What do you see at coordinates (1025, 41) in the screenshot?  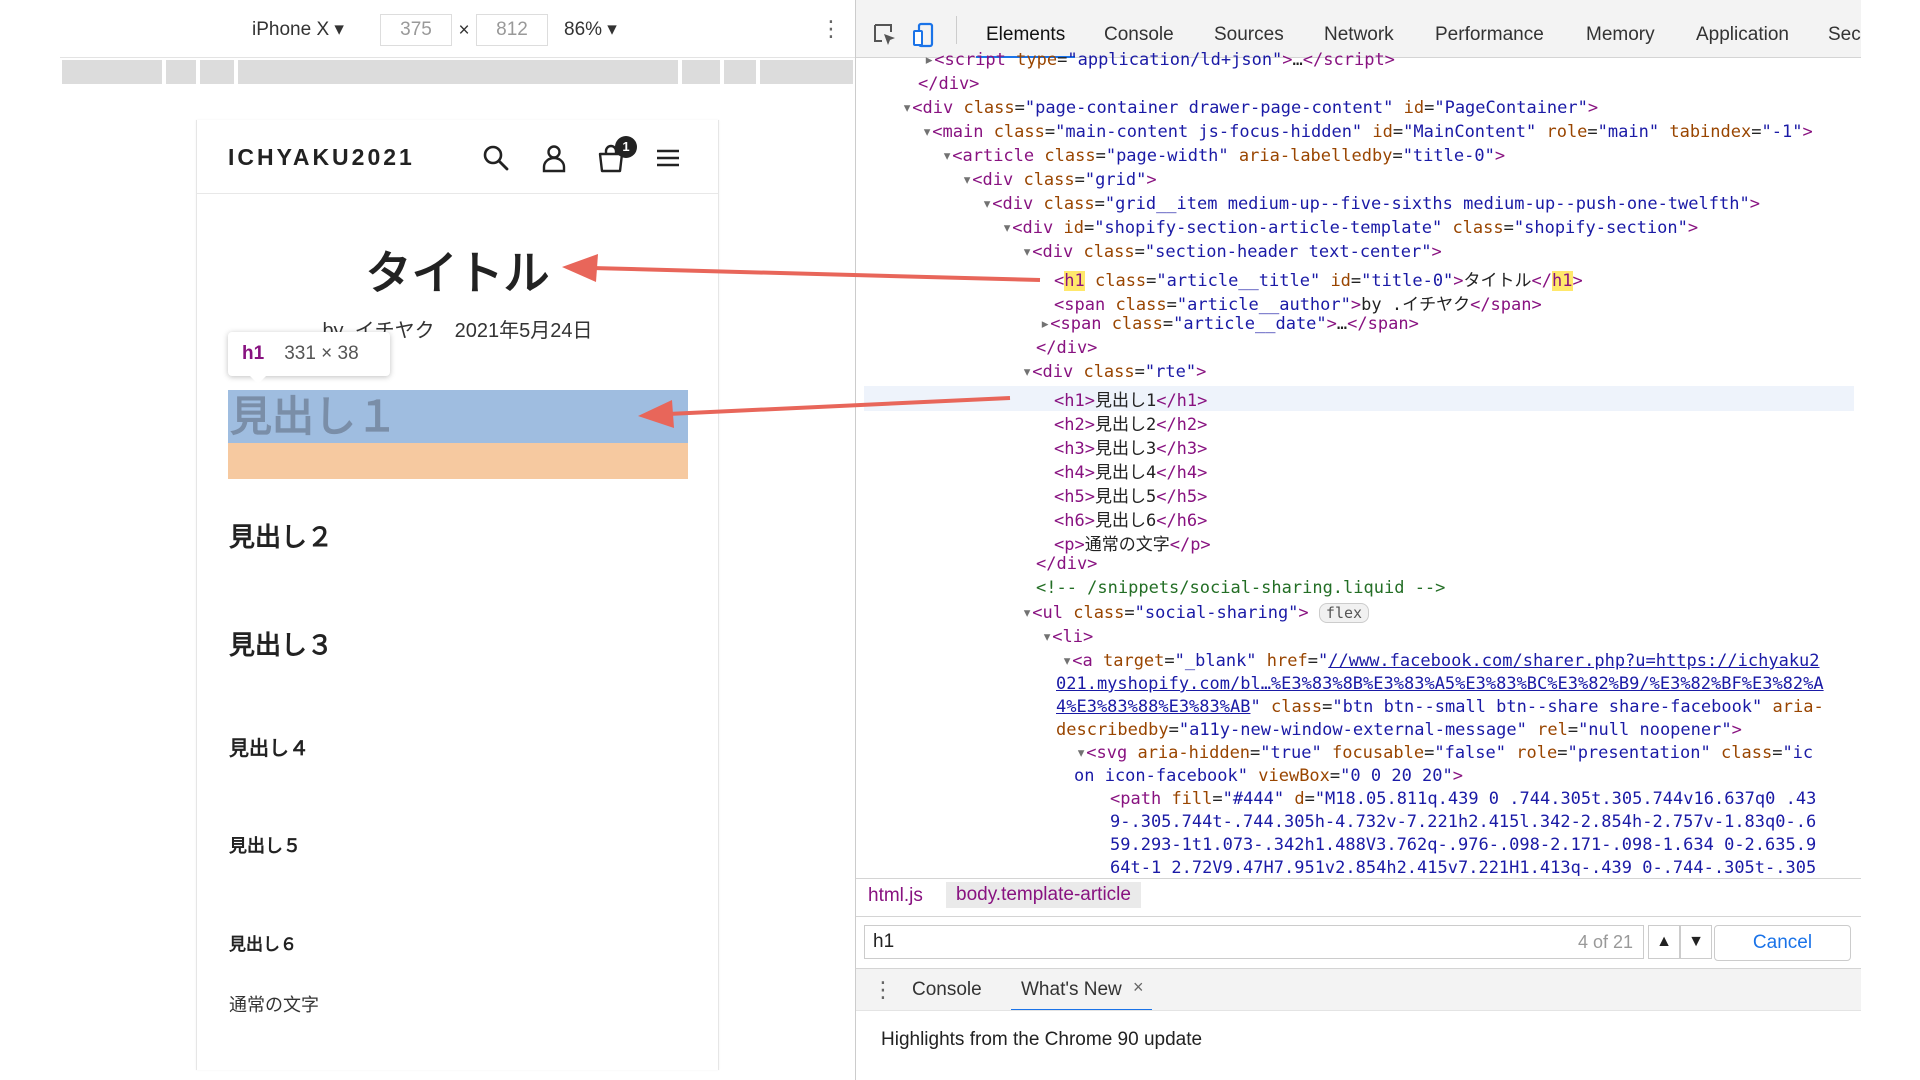 I see `tab-elements: Elements` at bounding box center [1025, 41].